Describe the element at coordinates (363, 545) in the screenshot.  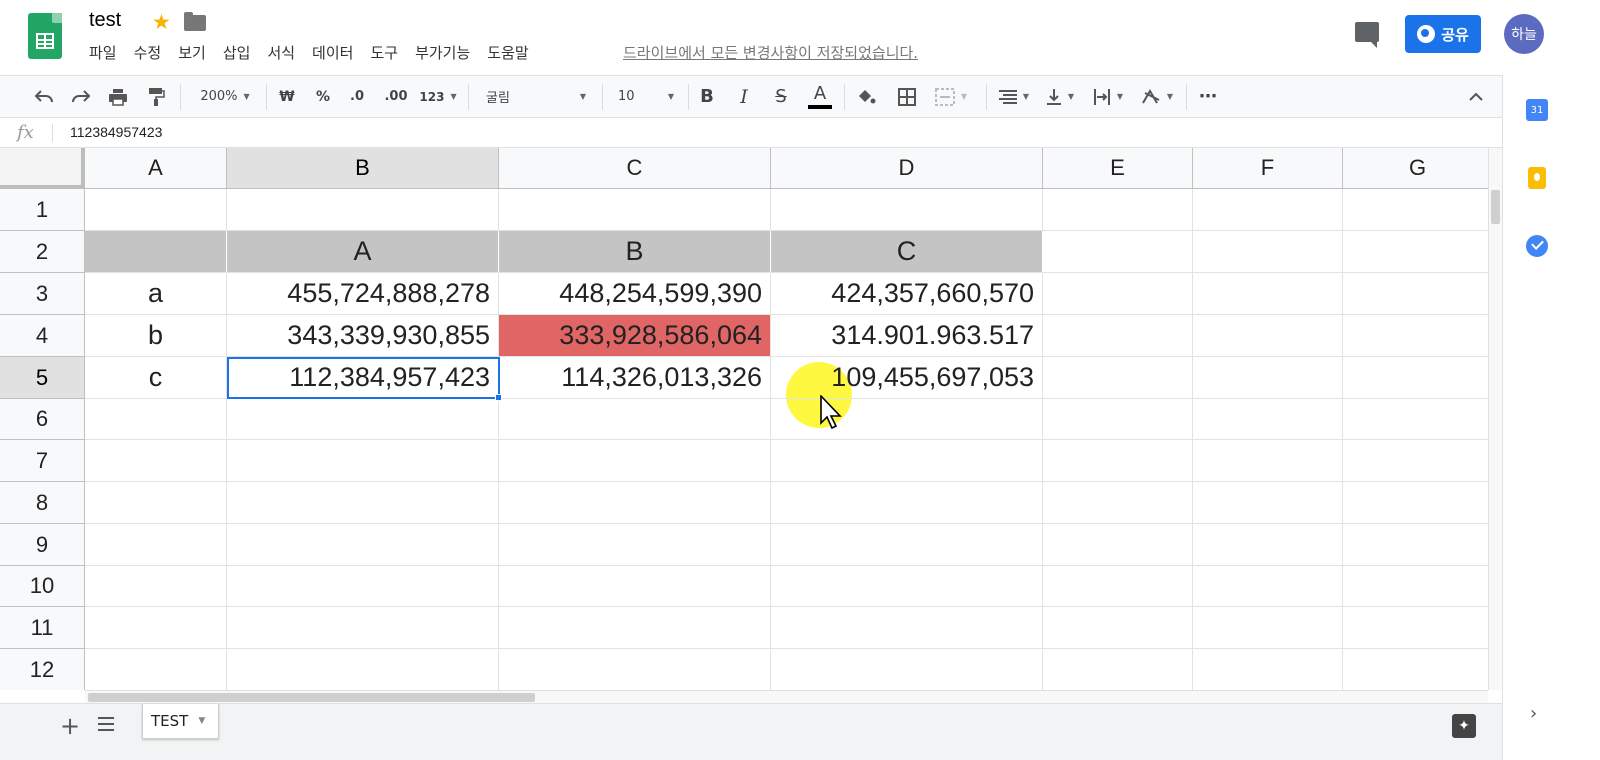
I see `cell-b9` at that location.